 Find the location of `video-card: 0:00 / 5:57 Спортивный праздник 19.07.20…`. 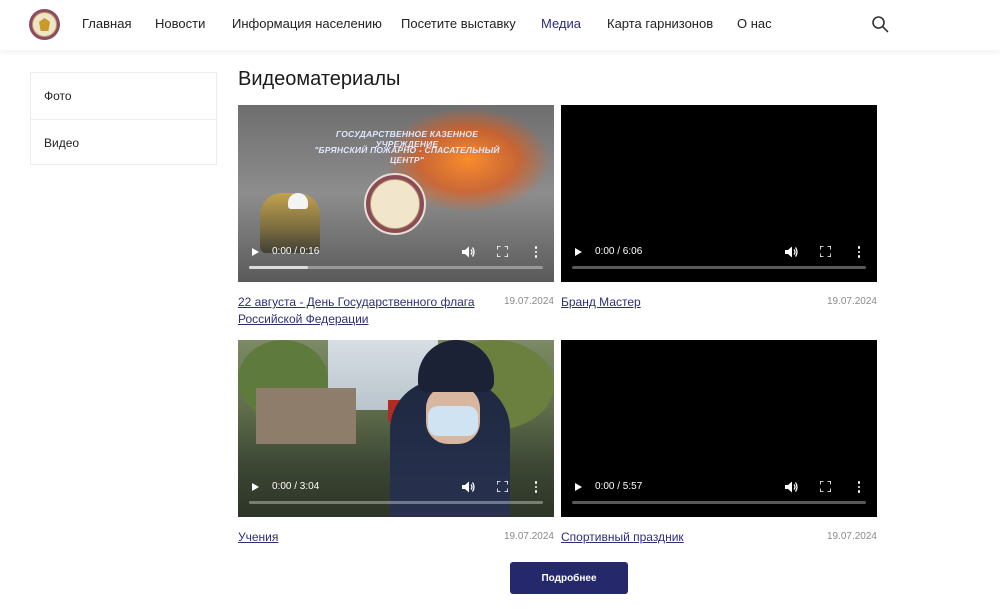

video-card: 0:00 / 5:57 Спортивный праздник 19.07.20… is located at coordinates (719, 451).